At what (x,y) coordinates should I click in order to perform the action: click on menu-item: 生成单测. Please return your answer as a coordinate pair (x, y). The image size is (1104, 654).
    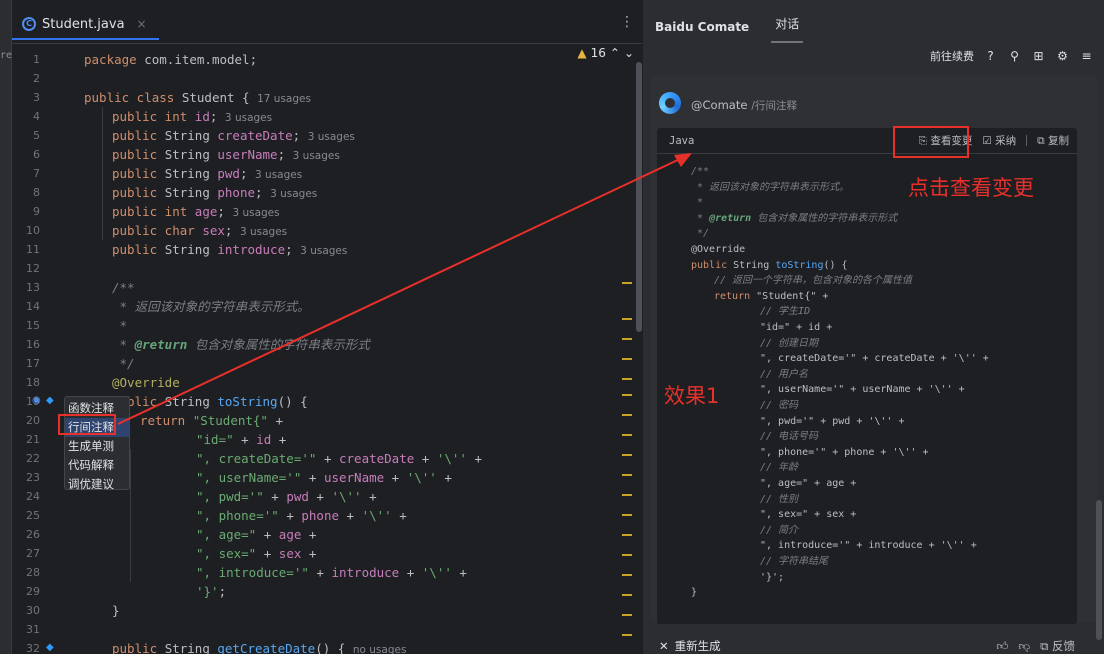
    Looking at the image, I should click on (97, 446).